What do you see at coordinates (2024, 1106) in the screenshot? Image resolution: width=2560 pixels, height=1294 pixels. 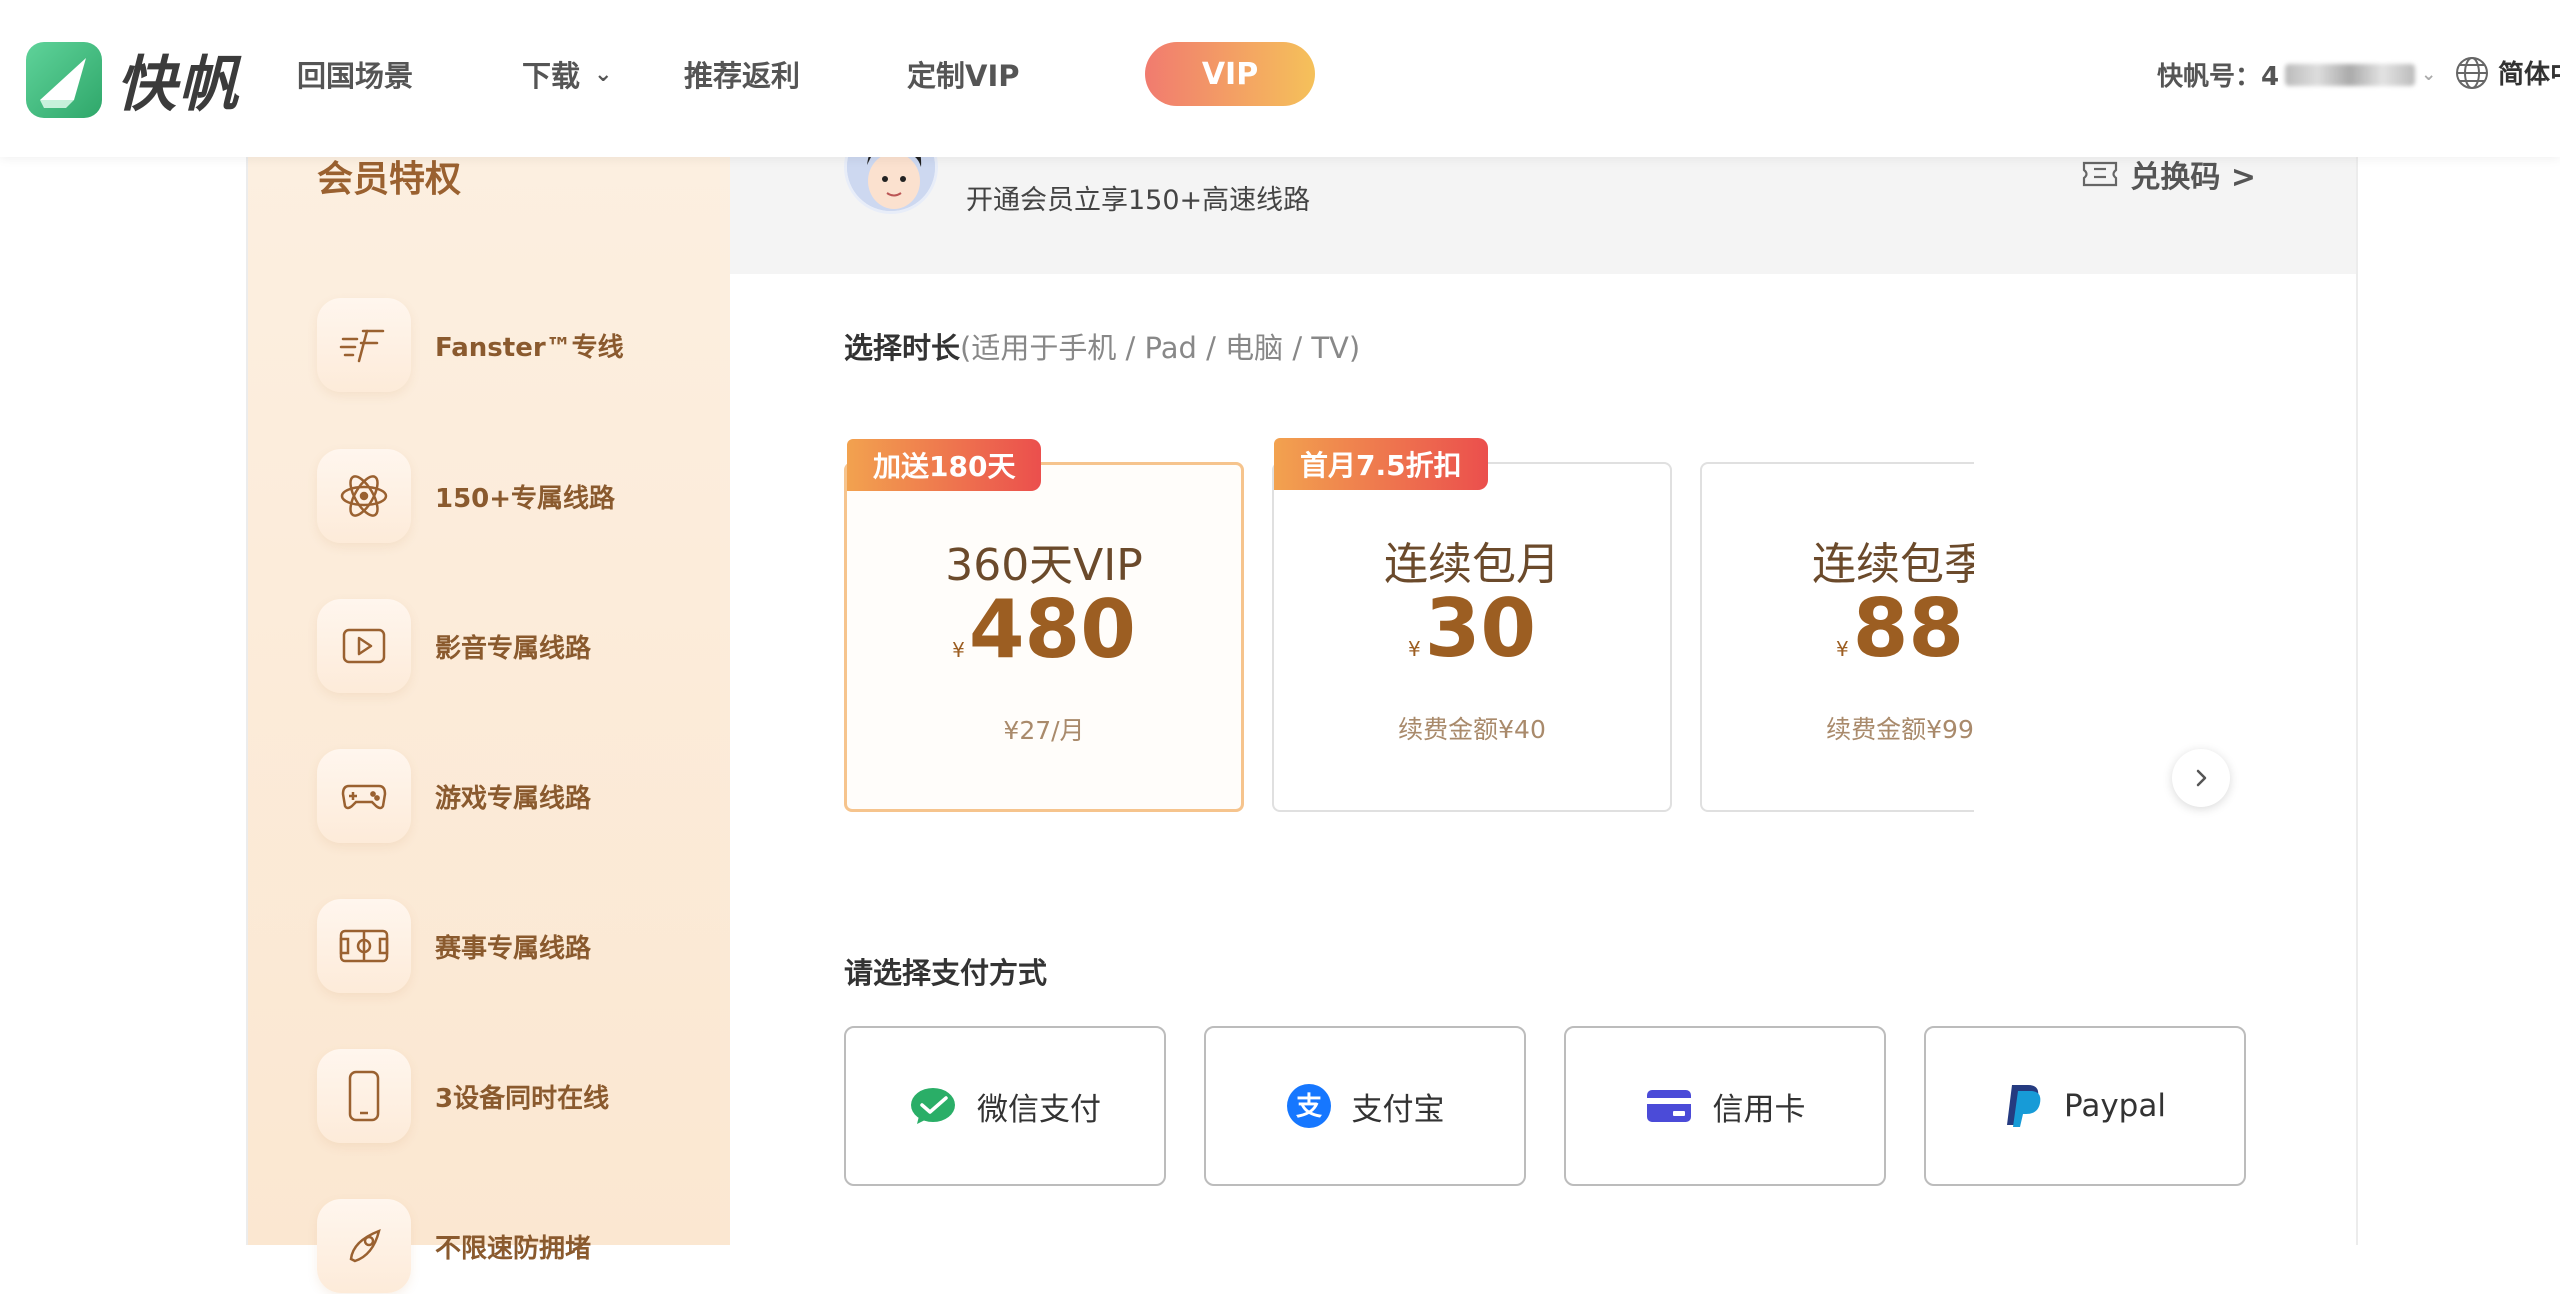 I see `paypal-icon` at bounding box center [2024, 1106].